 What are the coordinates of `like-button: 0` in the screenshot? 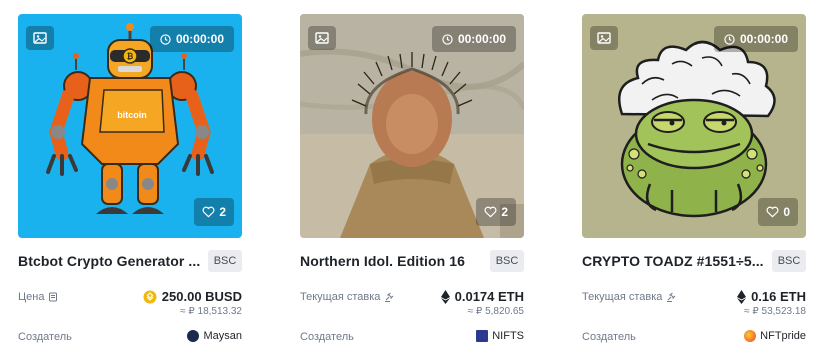 It's located at (778, 212).